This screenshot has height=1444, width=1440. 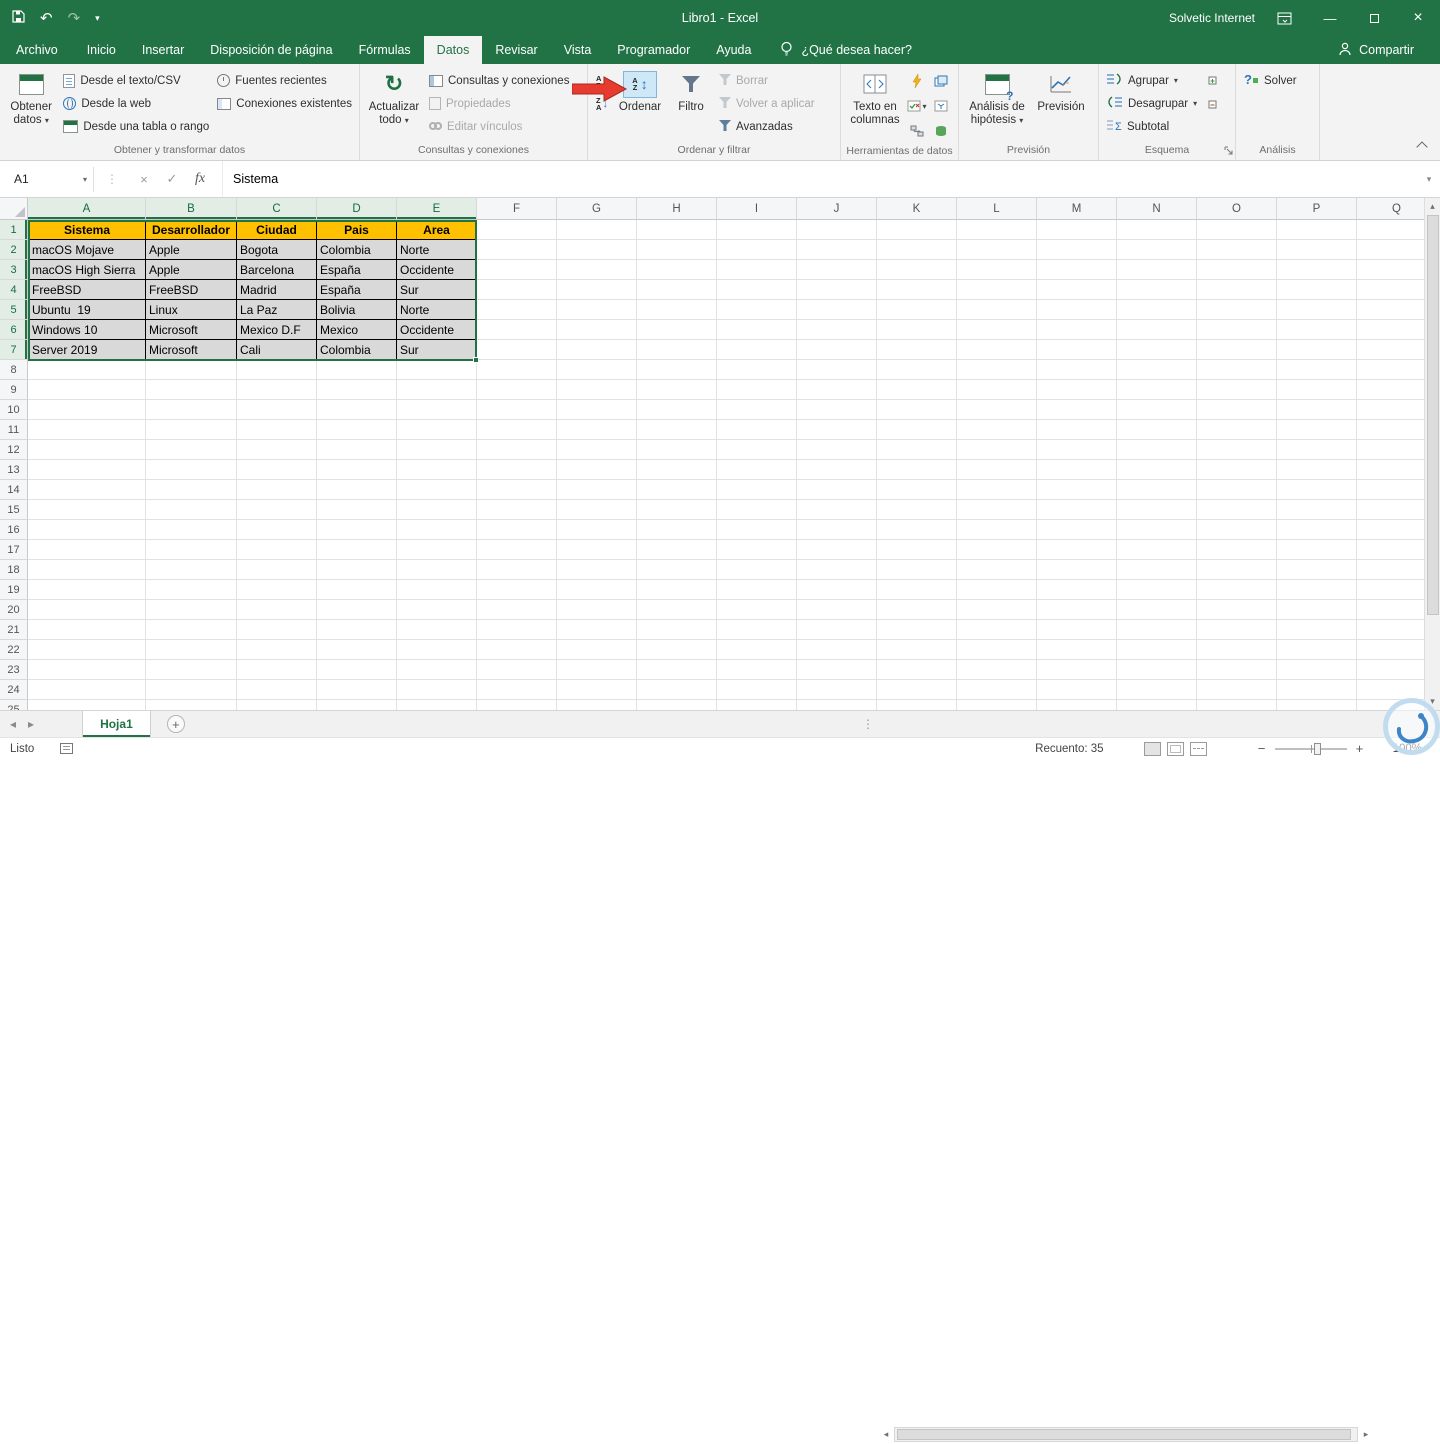 I want to click on cell-O18, so click(x=1237, y=570).